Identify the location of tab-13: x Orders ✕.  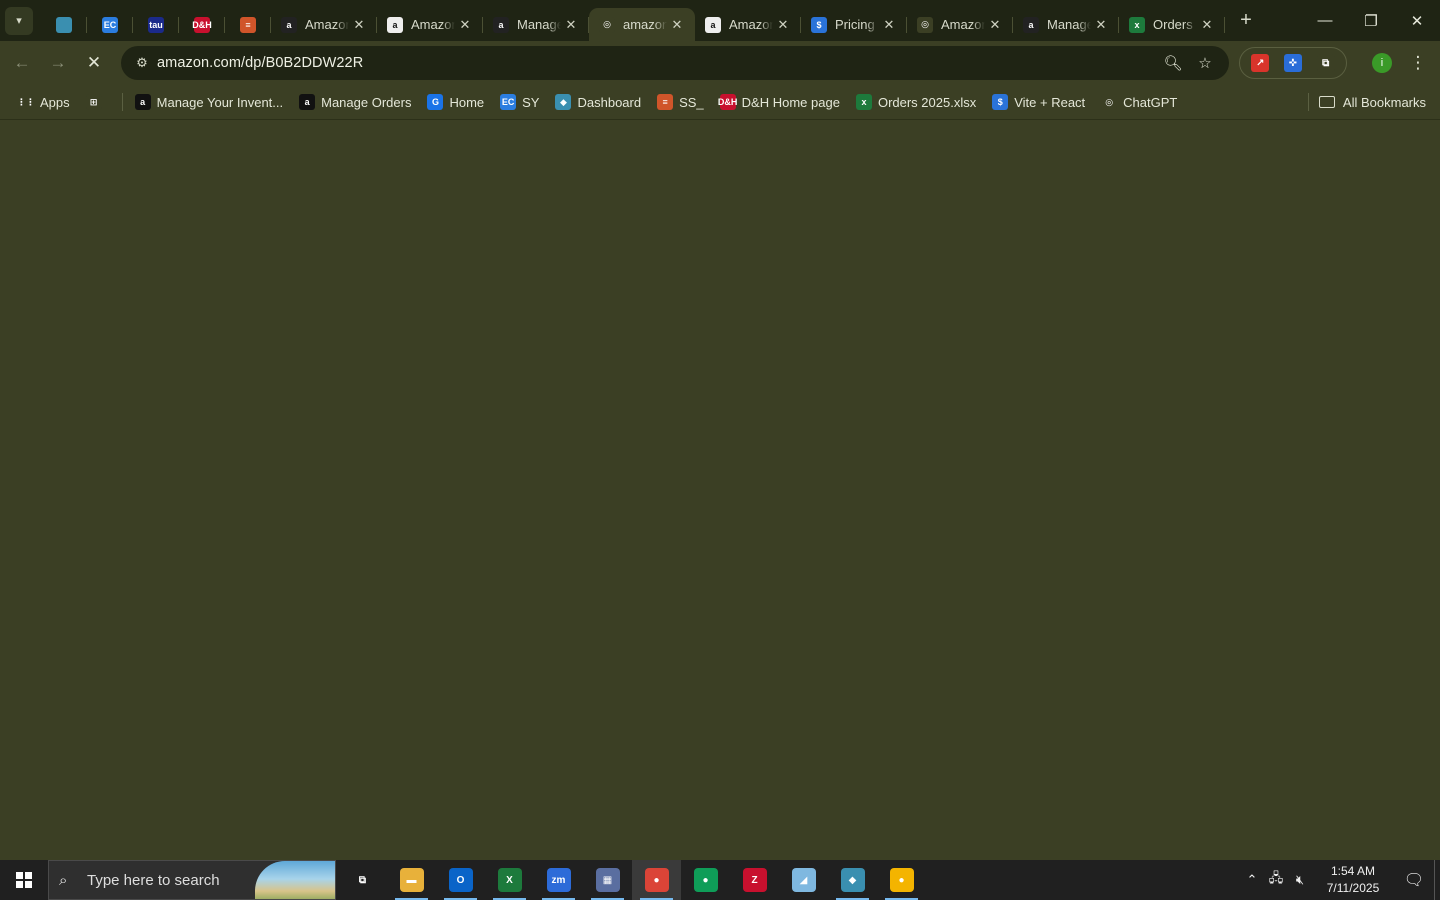
(1172, 24).